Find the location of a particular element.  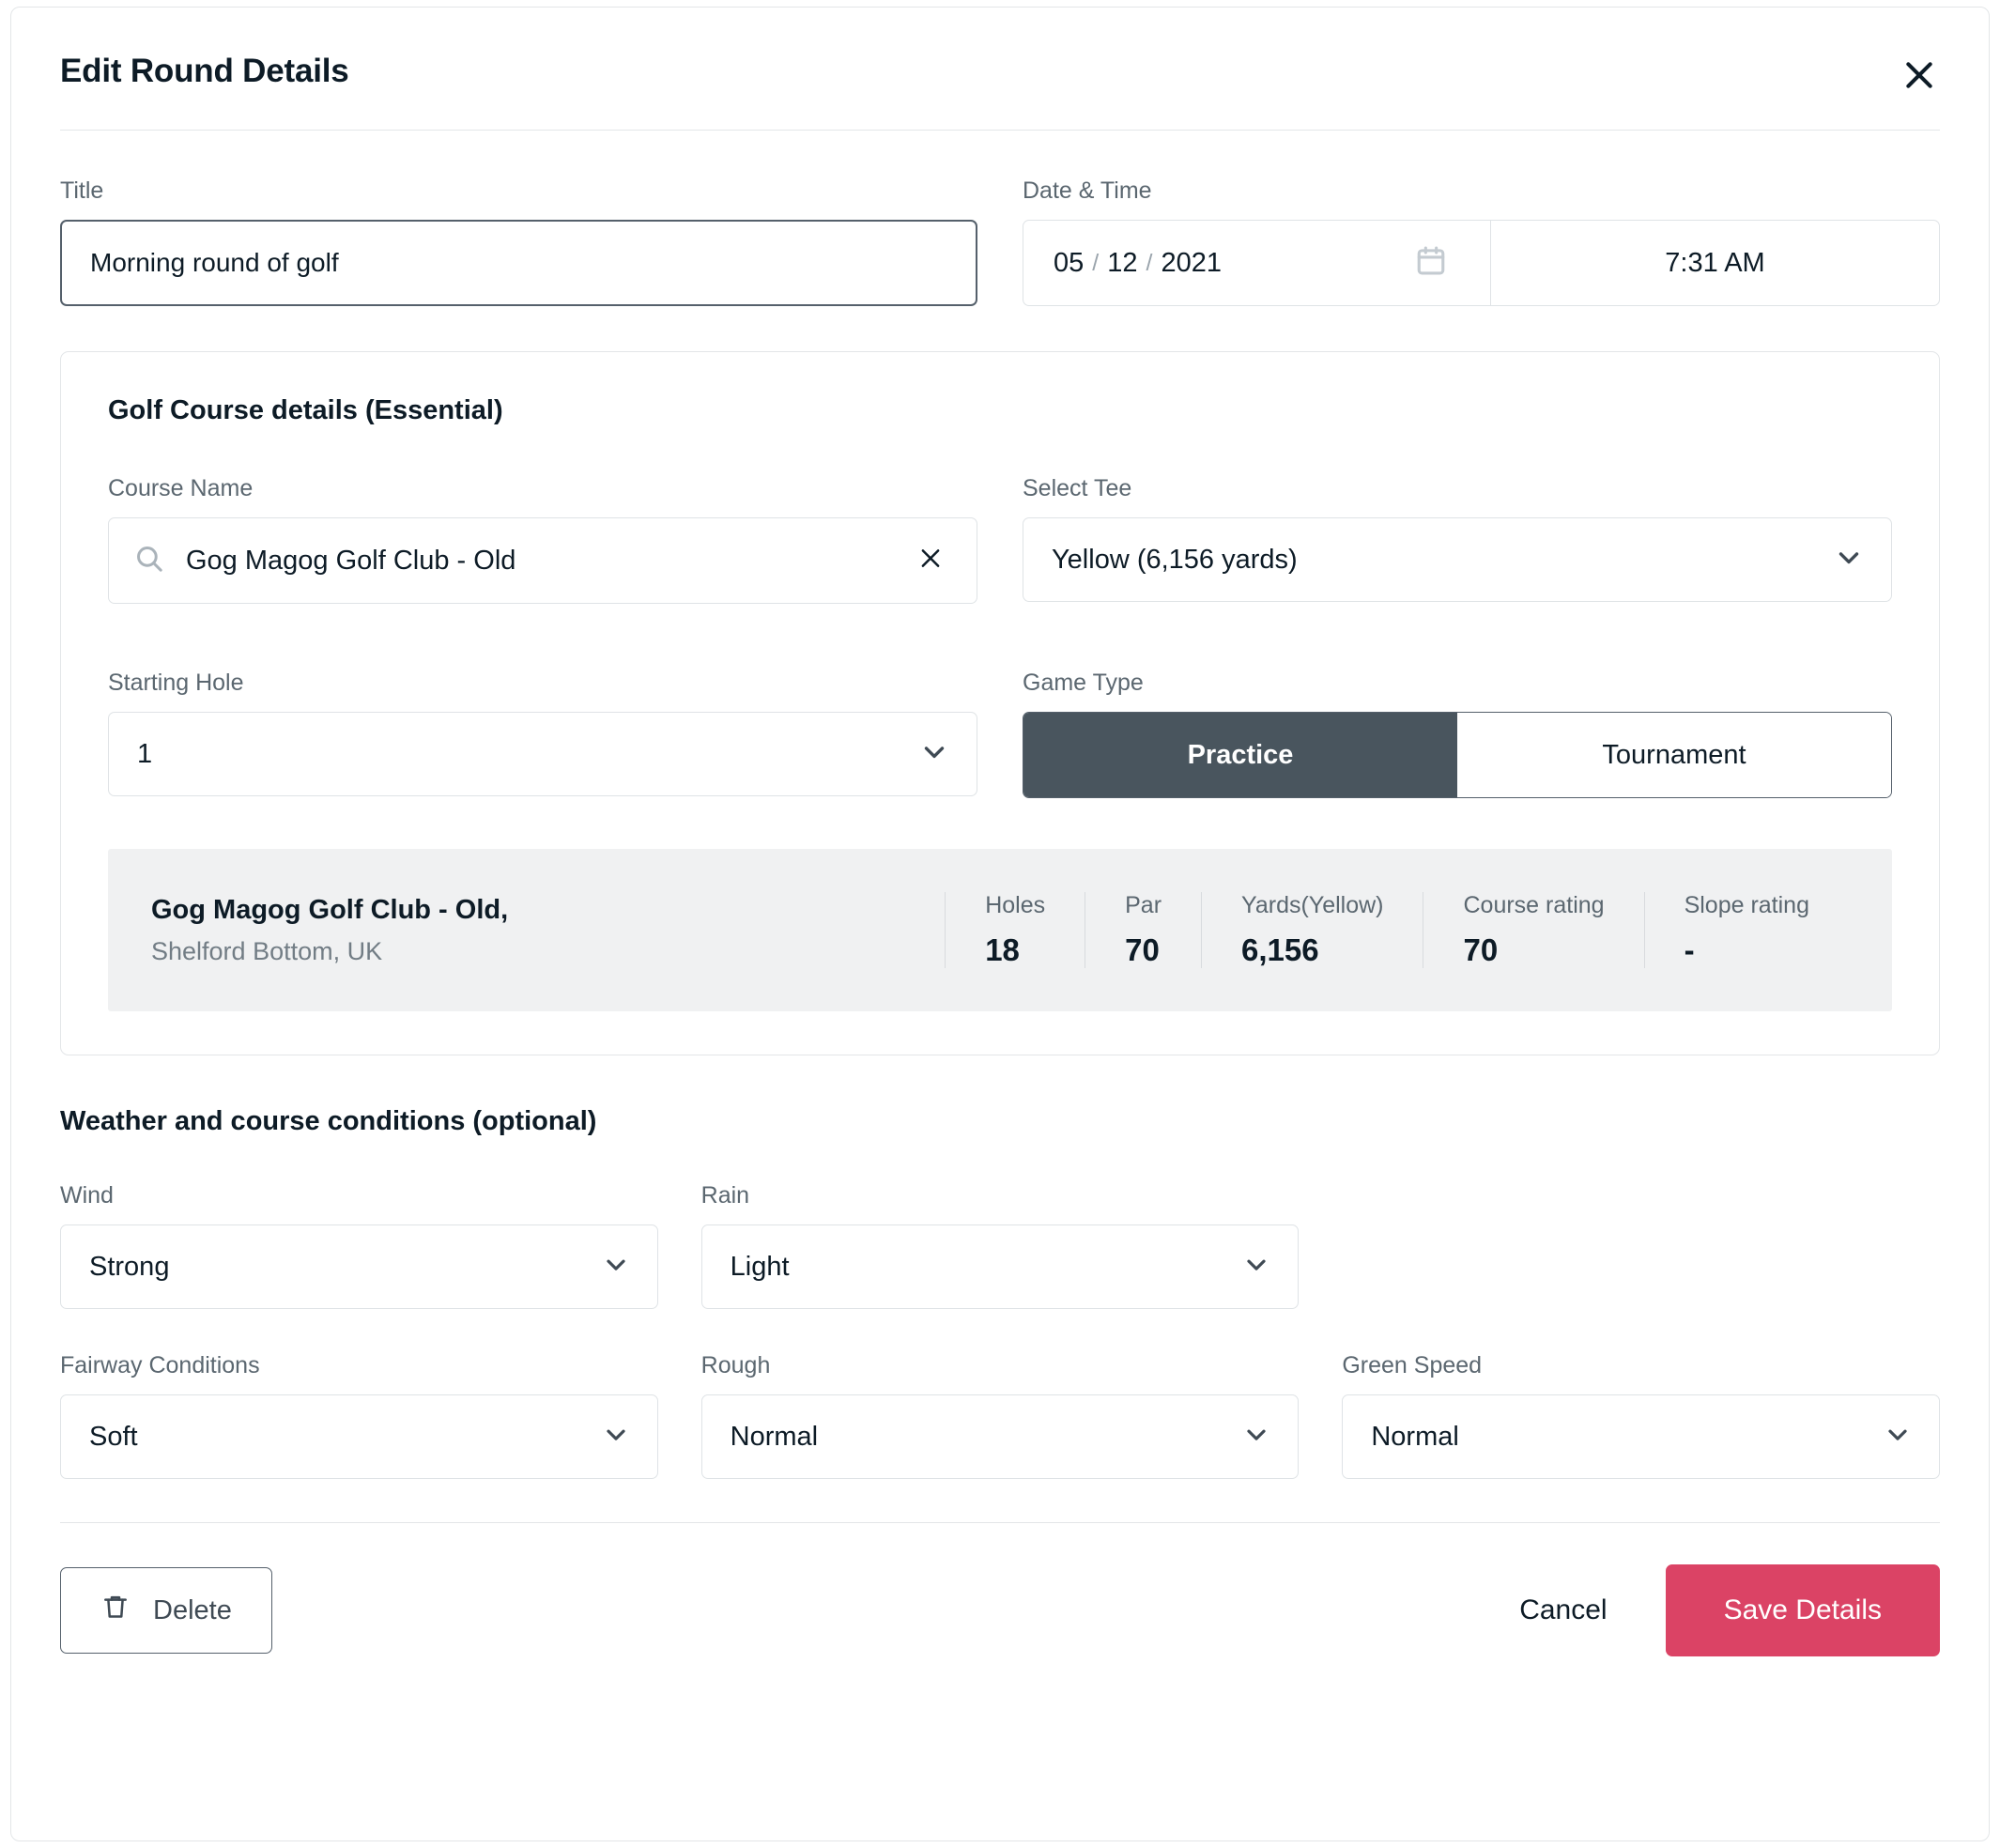

fairway-conditions-group: Fairway Conditions Soft is located at coordinates (359, 1415).